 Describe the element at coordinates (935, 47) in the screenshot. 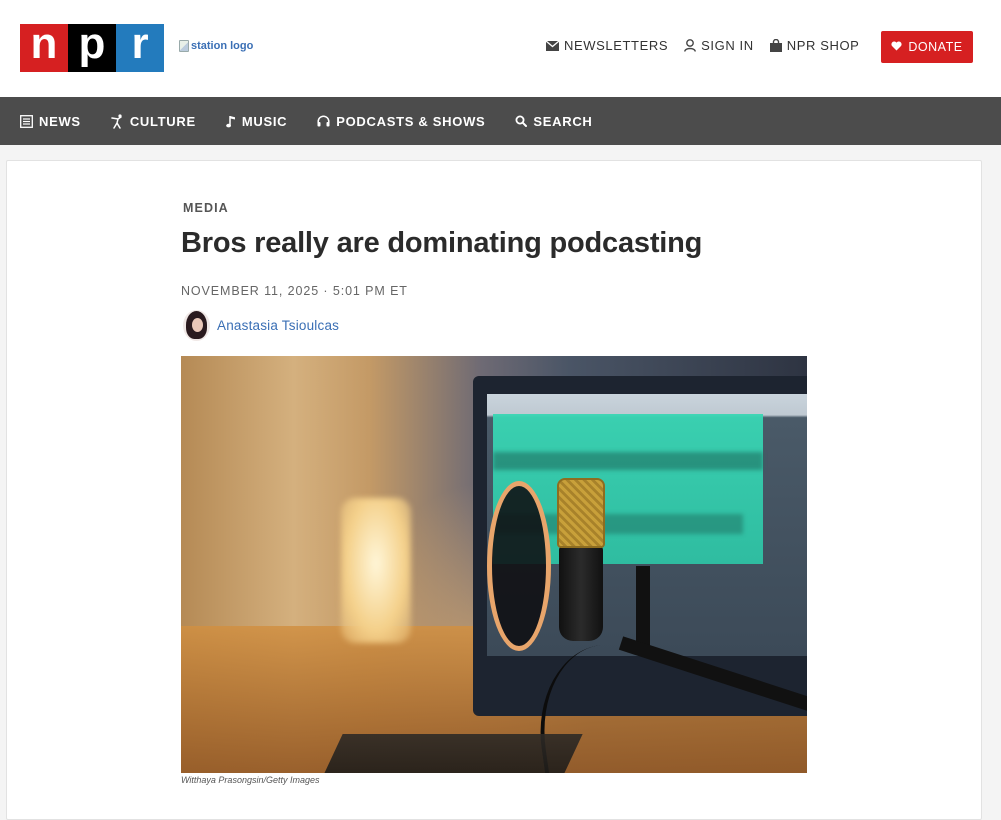

I see `donate-label: DONATE` at that location.